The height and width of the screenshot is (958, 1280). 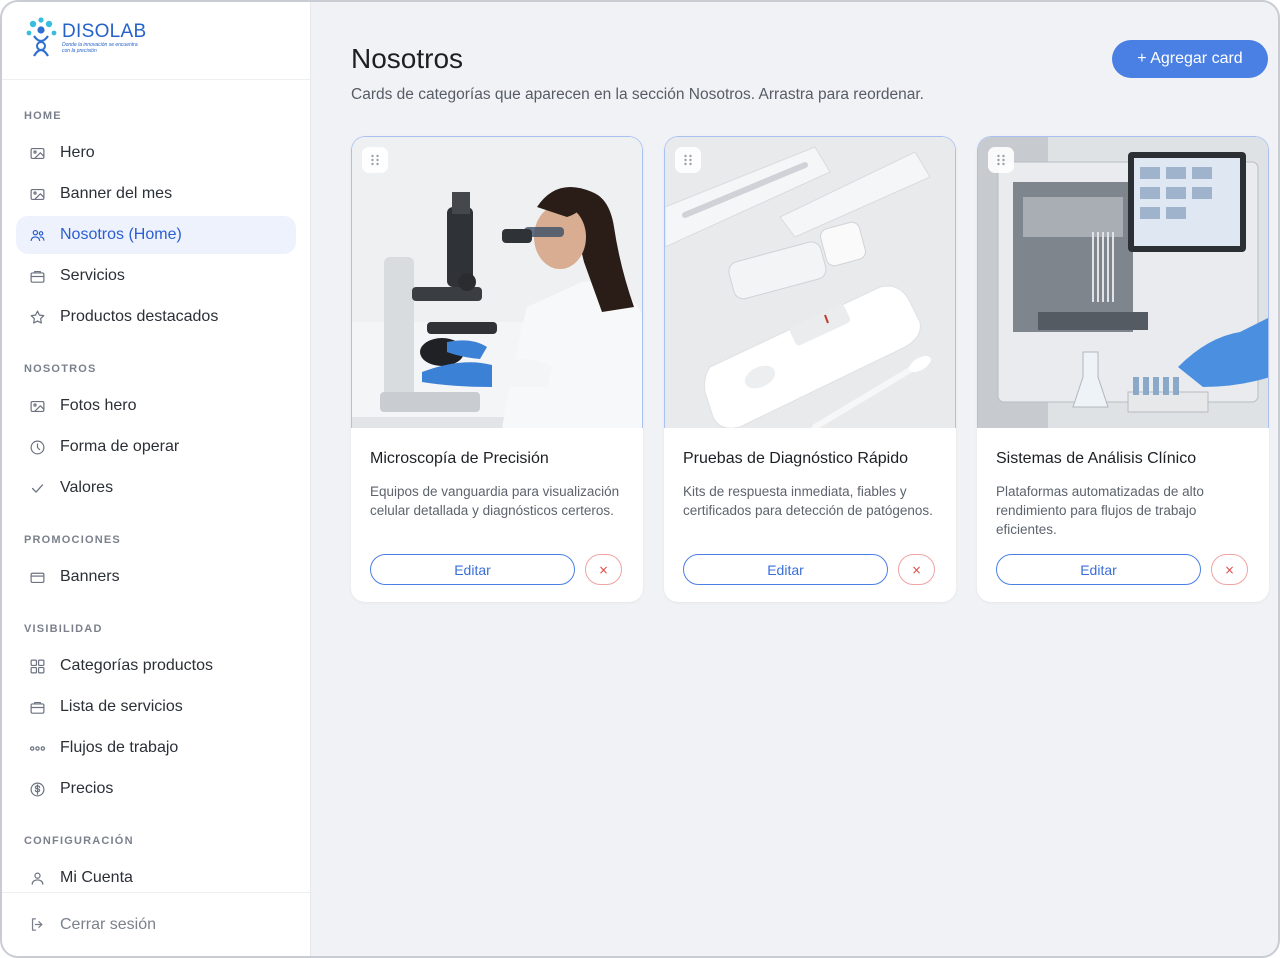 I want to click on sidebar-item-label: Banner del mes, so click(x=116, y=193).